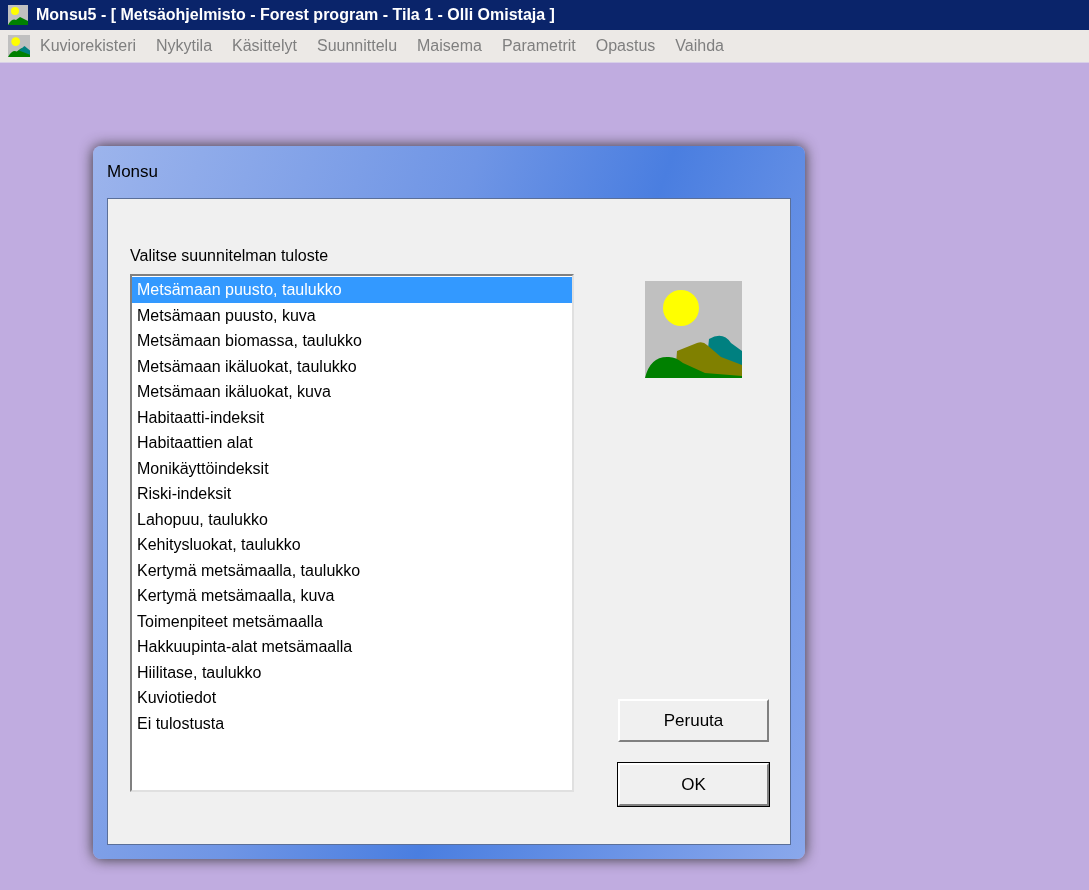  What do you see at coordinates (352, 672) in the screenshot?
I see `list-item: Hiilitase, taulukko` at bounding box center [352, 672].